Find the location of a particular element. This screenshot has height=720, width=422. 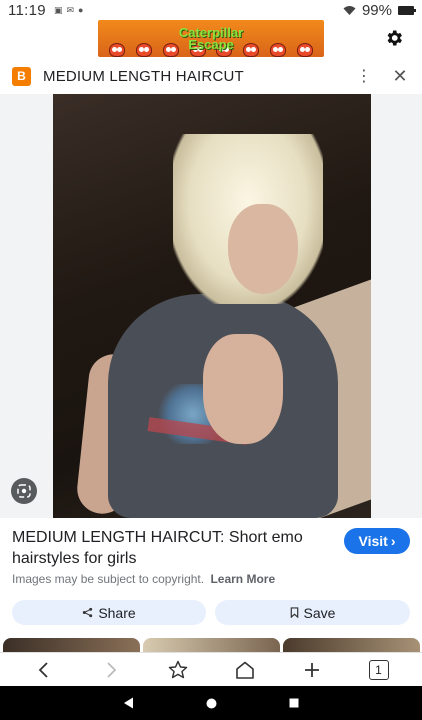

visit-button: Visit › is located at coordinates (377, 541).